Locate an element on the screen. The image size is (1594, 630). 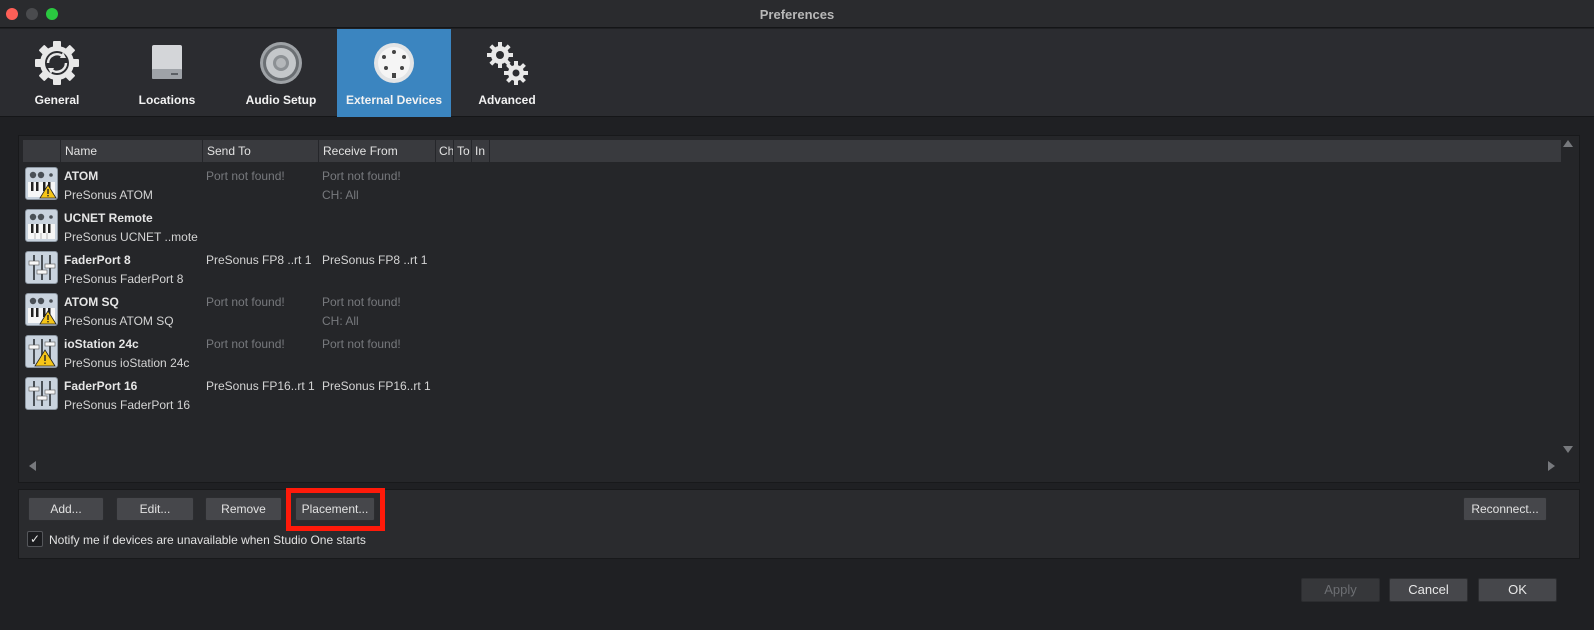
device-model: PreSonus FaderPort 16 is located at coordinates (127, 405).